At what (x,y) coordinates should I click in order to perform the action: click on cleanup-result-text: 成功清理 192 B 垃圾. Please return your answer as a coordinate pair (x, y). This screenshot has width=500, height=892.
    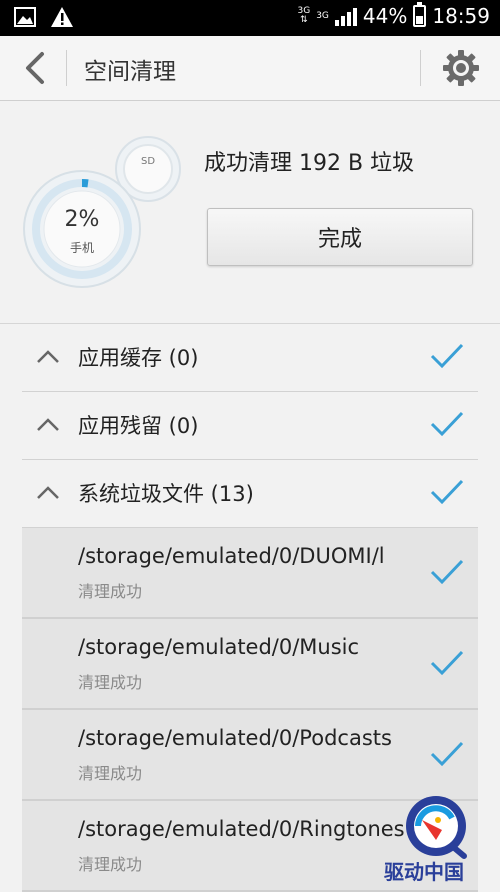
    Looking at the image, I should click on (309, 163).